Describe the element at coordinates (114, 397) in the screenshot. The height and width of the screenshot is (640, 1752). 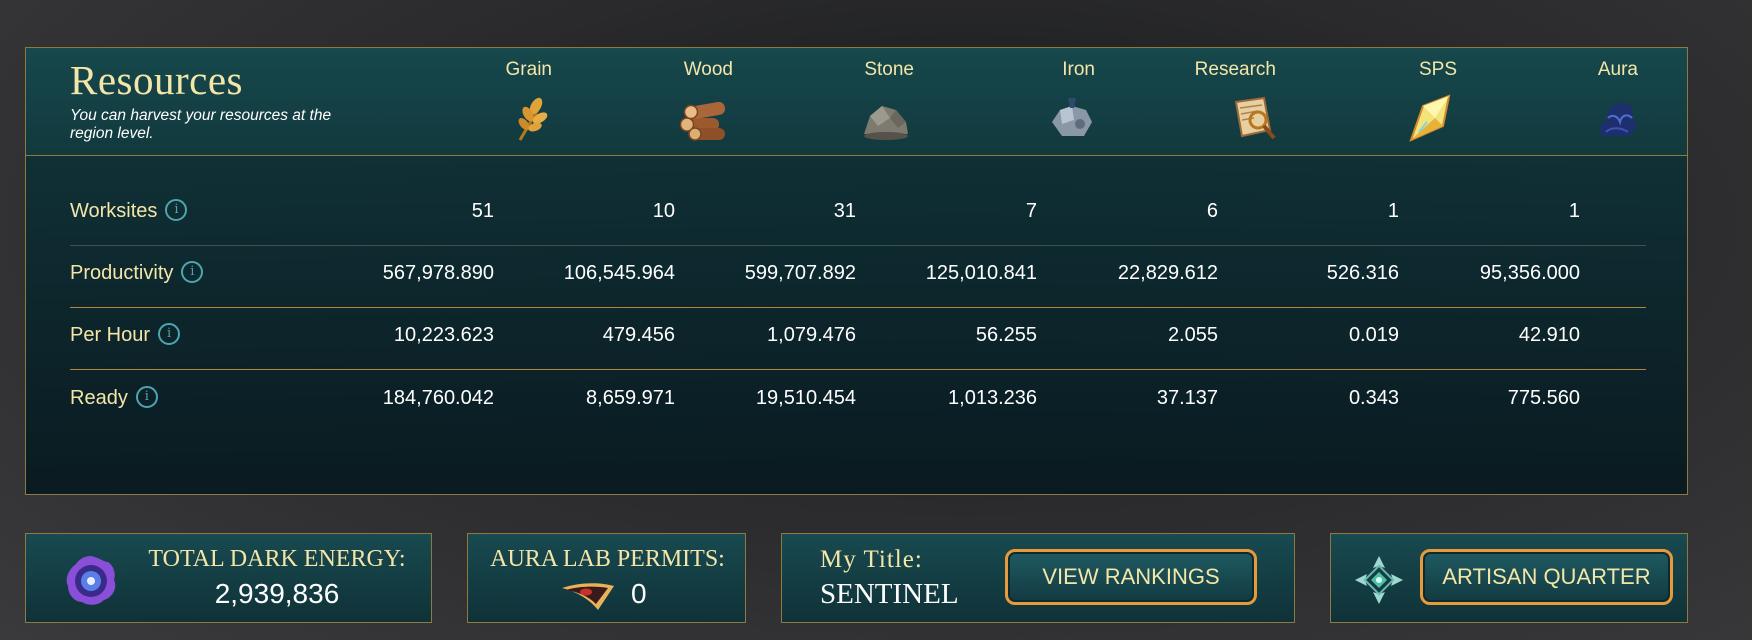
I see `row-ready-label: Ready i` at that location.